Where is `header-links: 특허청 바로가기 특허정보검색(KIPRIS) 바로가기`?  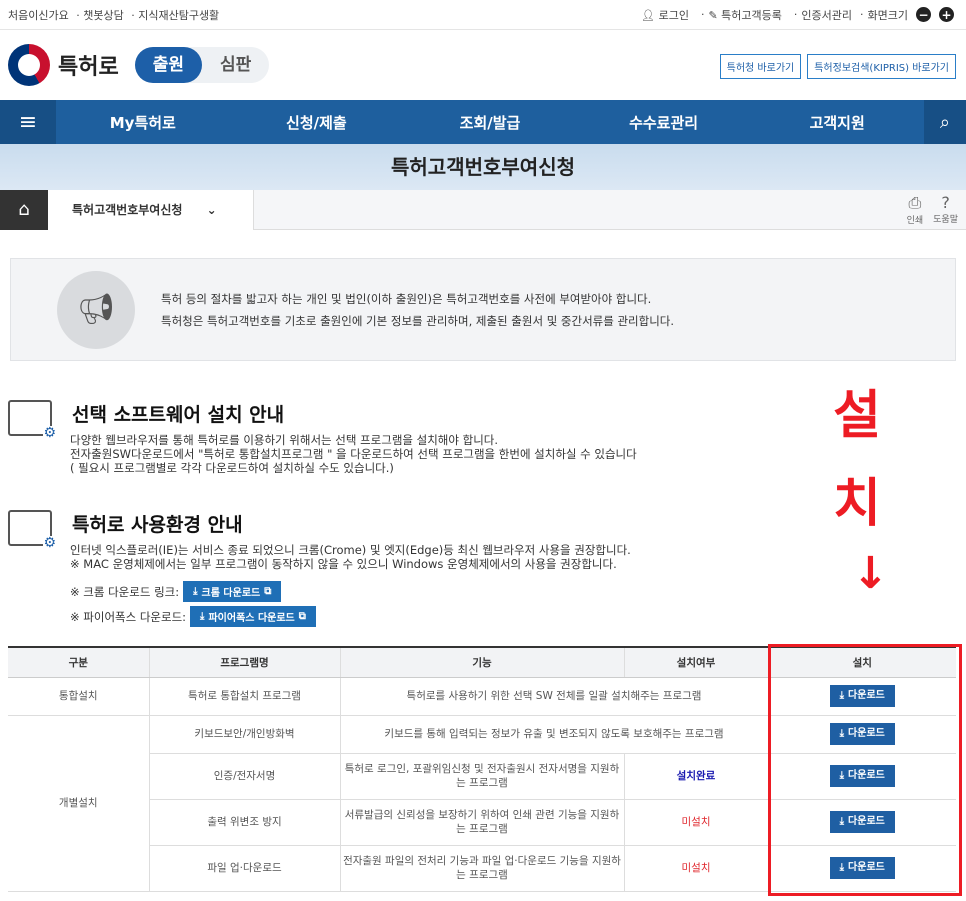 header-links: 특허청 바로가기 특허정보검색(KIPRIS) 바로가기 is located at coordinates (837, 66).